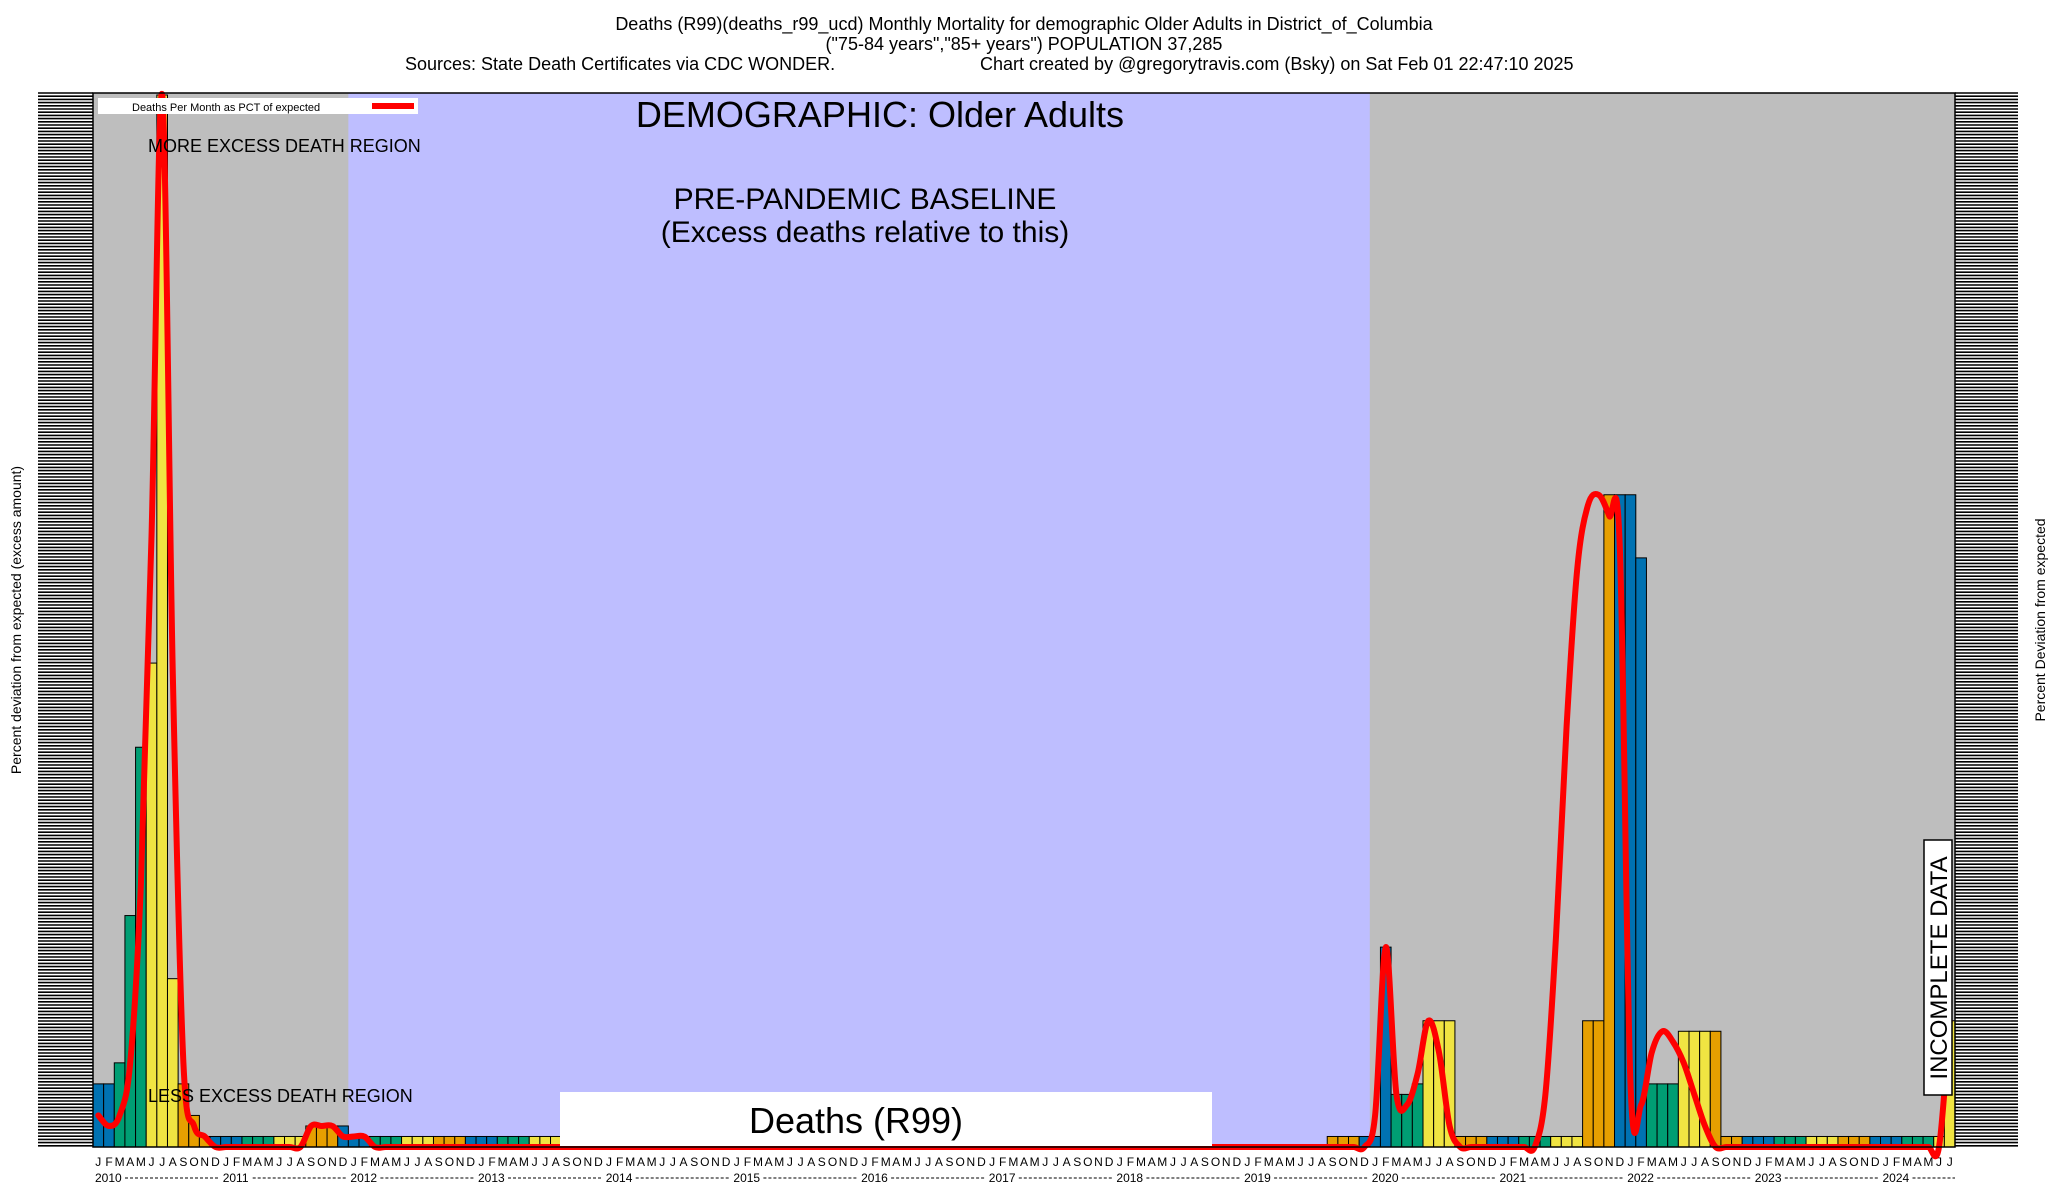  What do you see at coordinates (236, 1178) in the screenshot?
I see `year-tick-label: 2011` at bounding box center [236, 1178].